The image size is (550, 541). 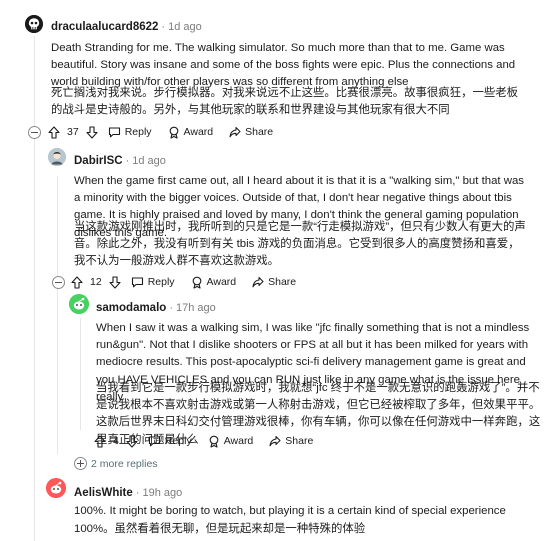 I want to click on timestamp: 19h ago, so click(x=162, y=493).